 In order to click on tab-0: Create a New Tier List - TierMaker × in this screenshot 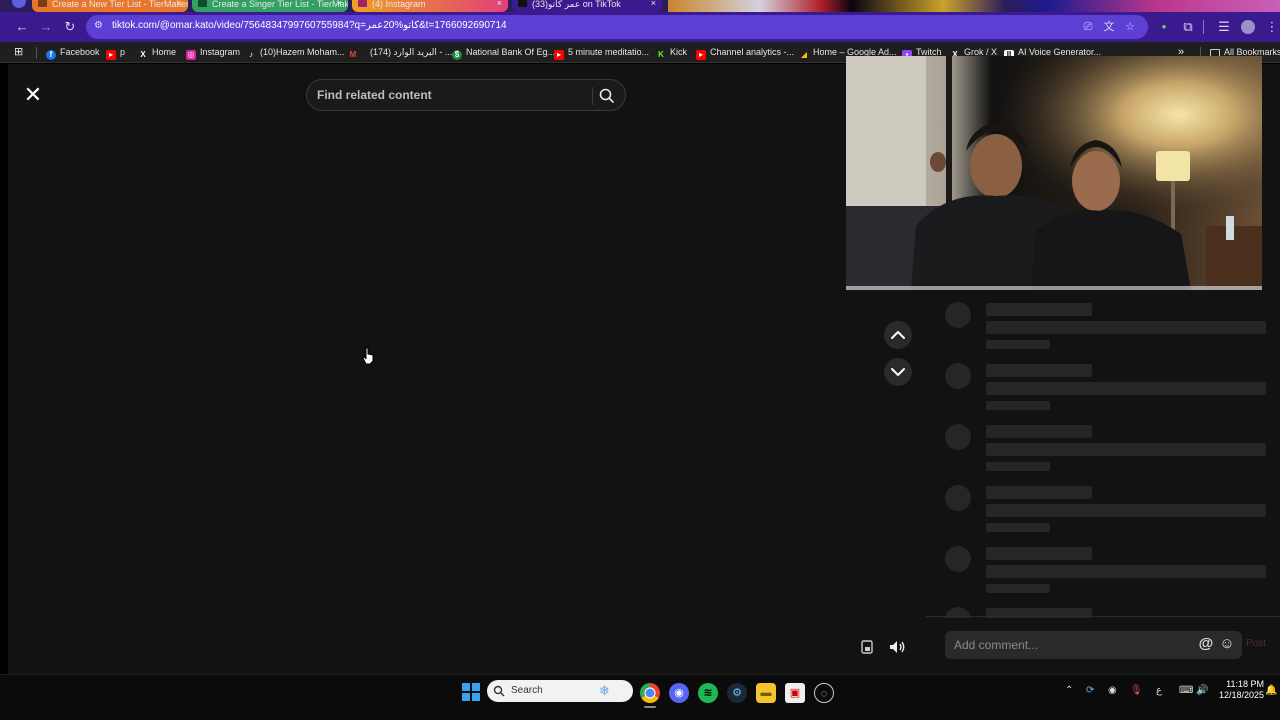, I will do `click(110, 6)`.